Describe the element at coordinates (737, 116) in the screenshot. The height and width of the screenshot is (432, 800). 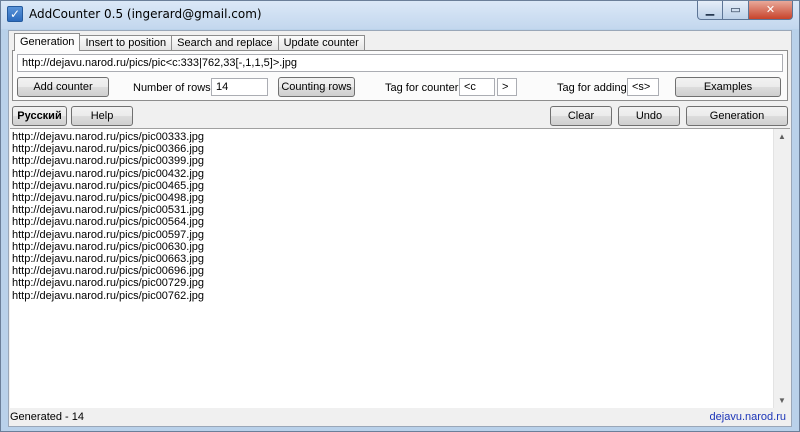
I see `generation-button: Generation` at that location.